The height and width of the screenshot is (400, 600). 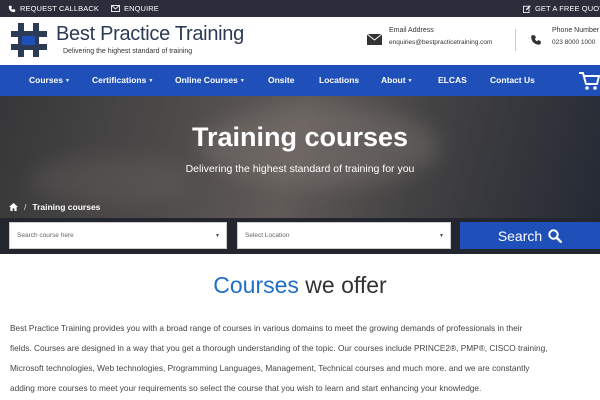 I want to click on breadcrumb: / Training courses, so click(x=54, y=207).